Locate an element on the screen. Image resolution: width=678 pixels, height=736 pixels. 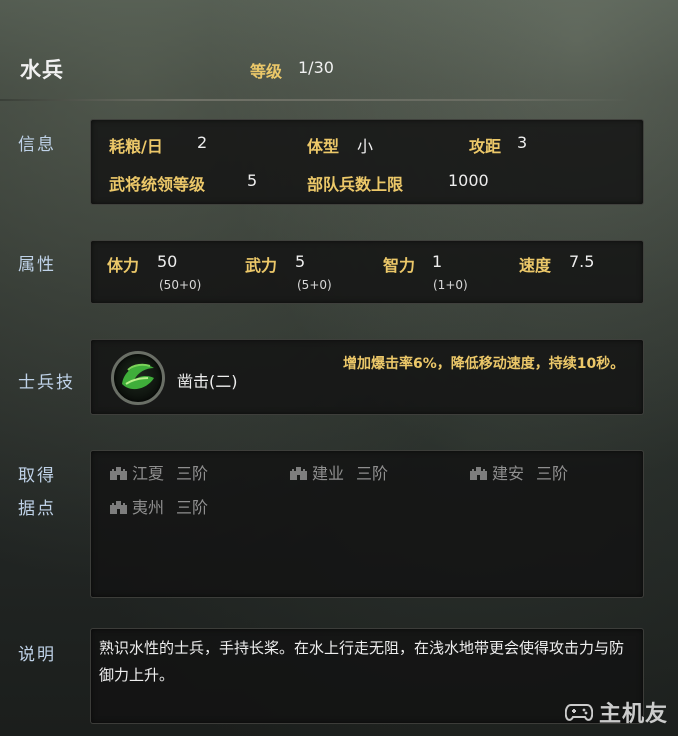
base-item-jianye: 建业 三阶 is located at coordinates (338, 472).